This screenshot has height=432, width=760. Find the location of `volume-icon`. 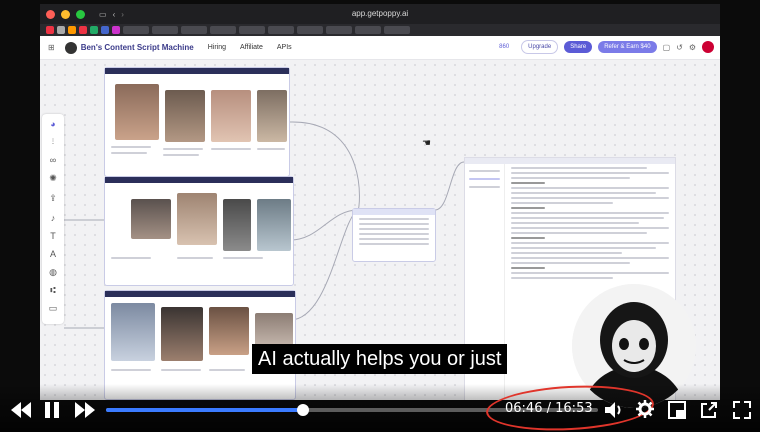

volume-icon is located at coordinates (614, 410).